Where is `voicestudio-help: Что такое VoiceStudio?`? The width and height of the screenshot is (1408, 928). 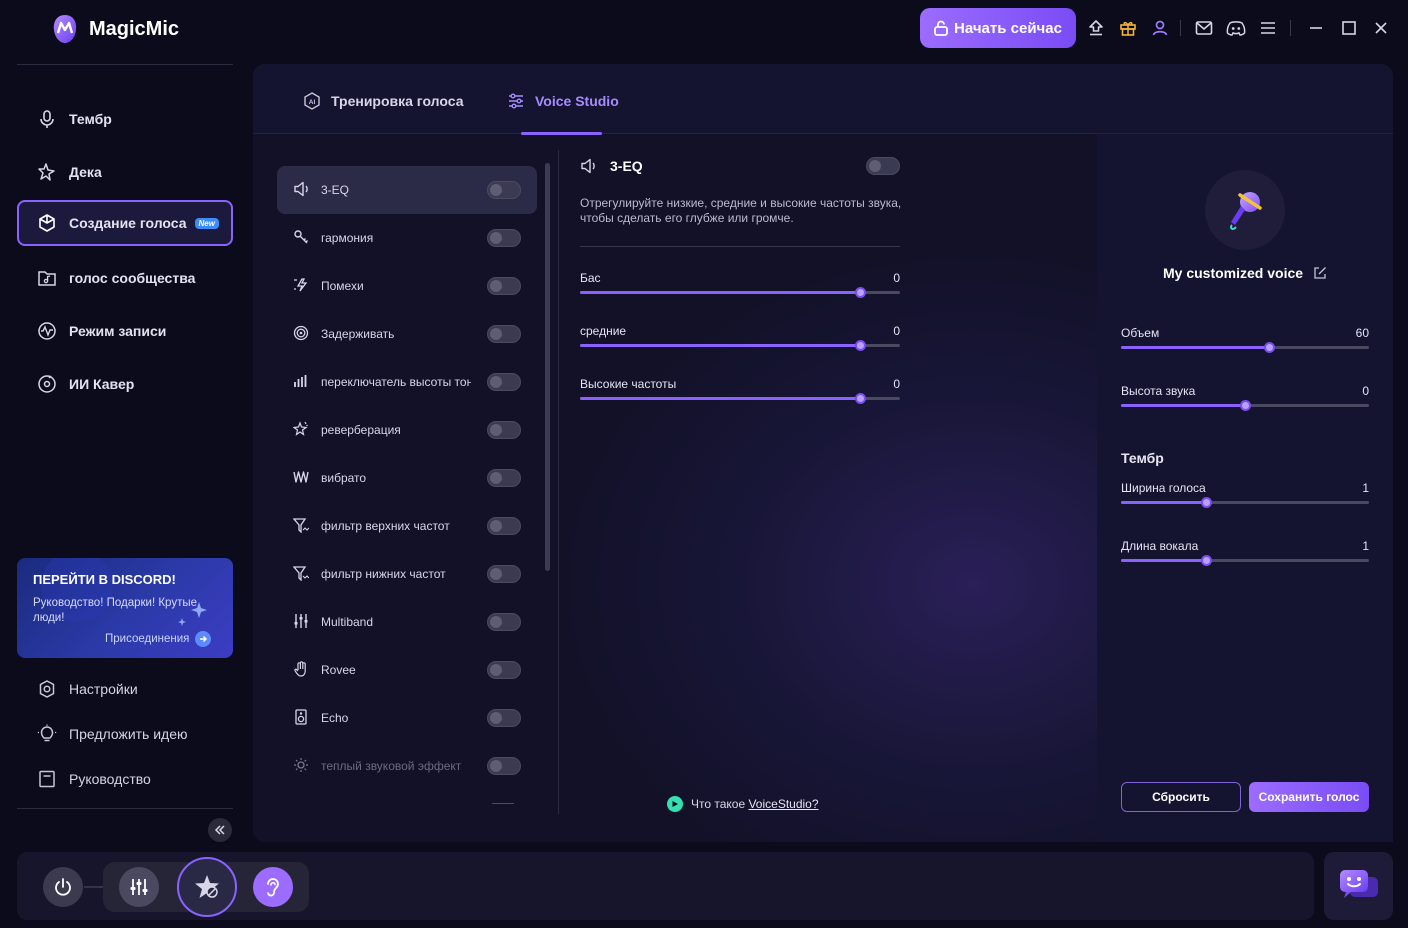 voicestudio-help: Что такое VoiceStudio? is located at coordinates (743, 804).